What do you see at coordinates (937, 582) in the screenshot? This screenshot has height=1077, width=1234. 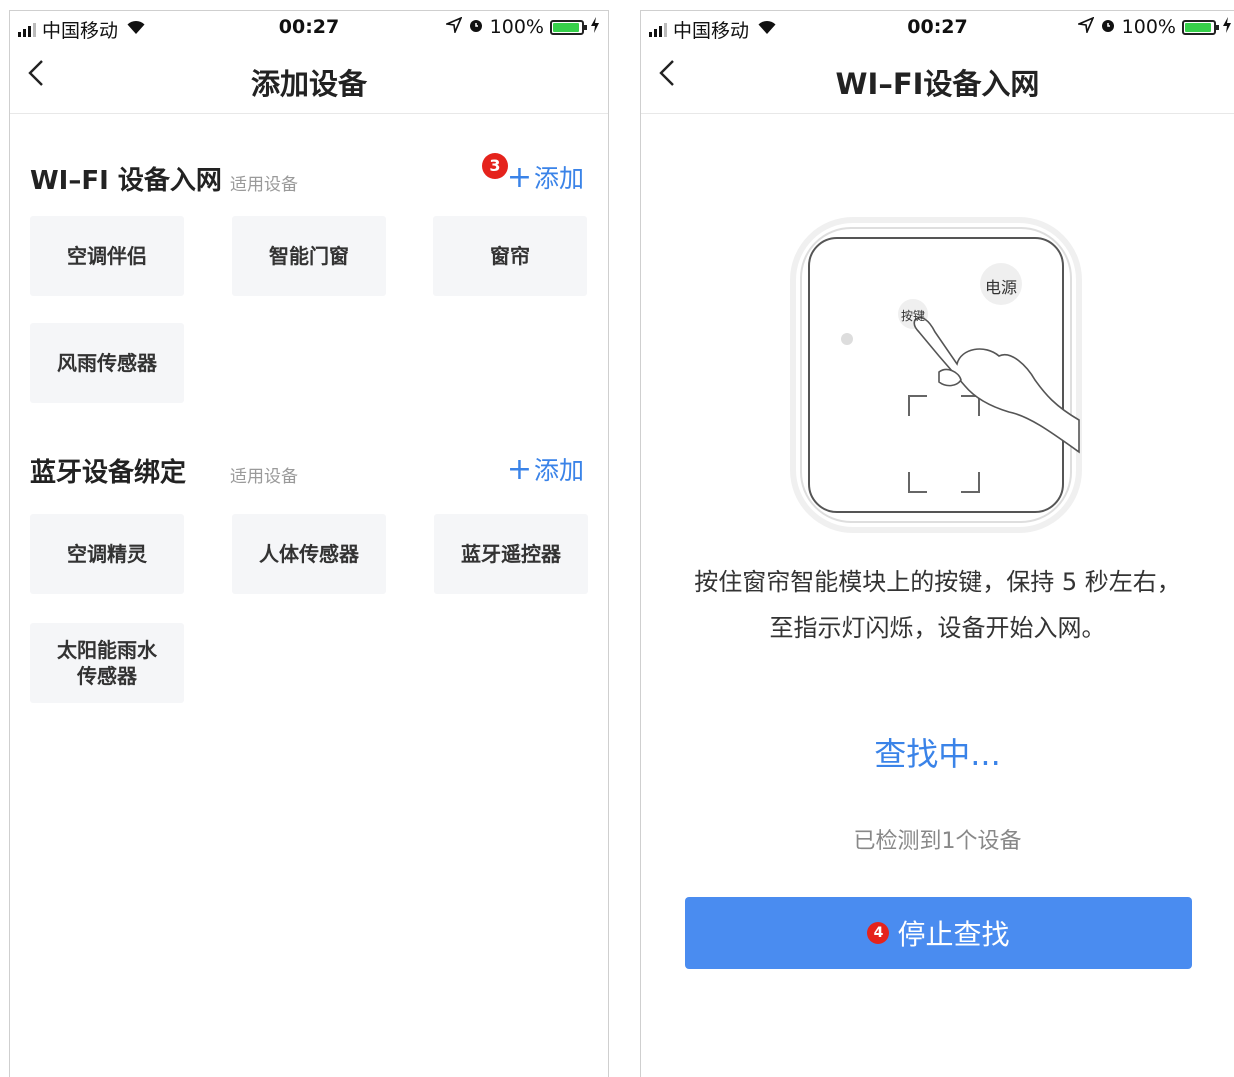 I see `instruction-line: 按住窗帘智能模块上的按键，保持 5 秒左右，` at bounding box center [937, 582].